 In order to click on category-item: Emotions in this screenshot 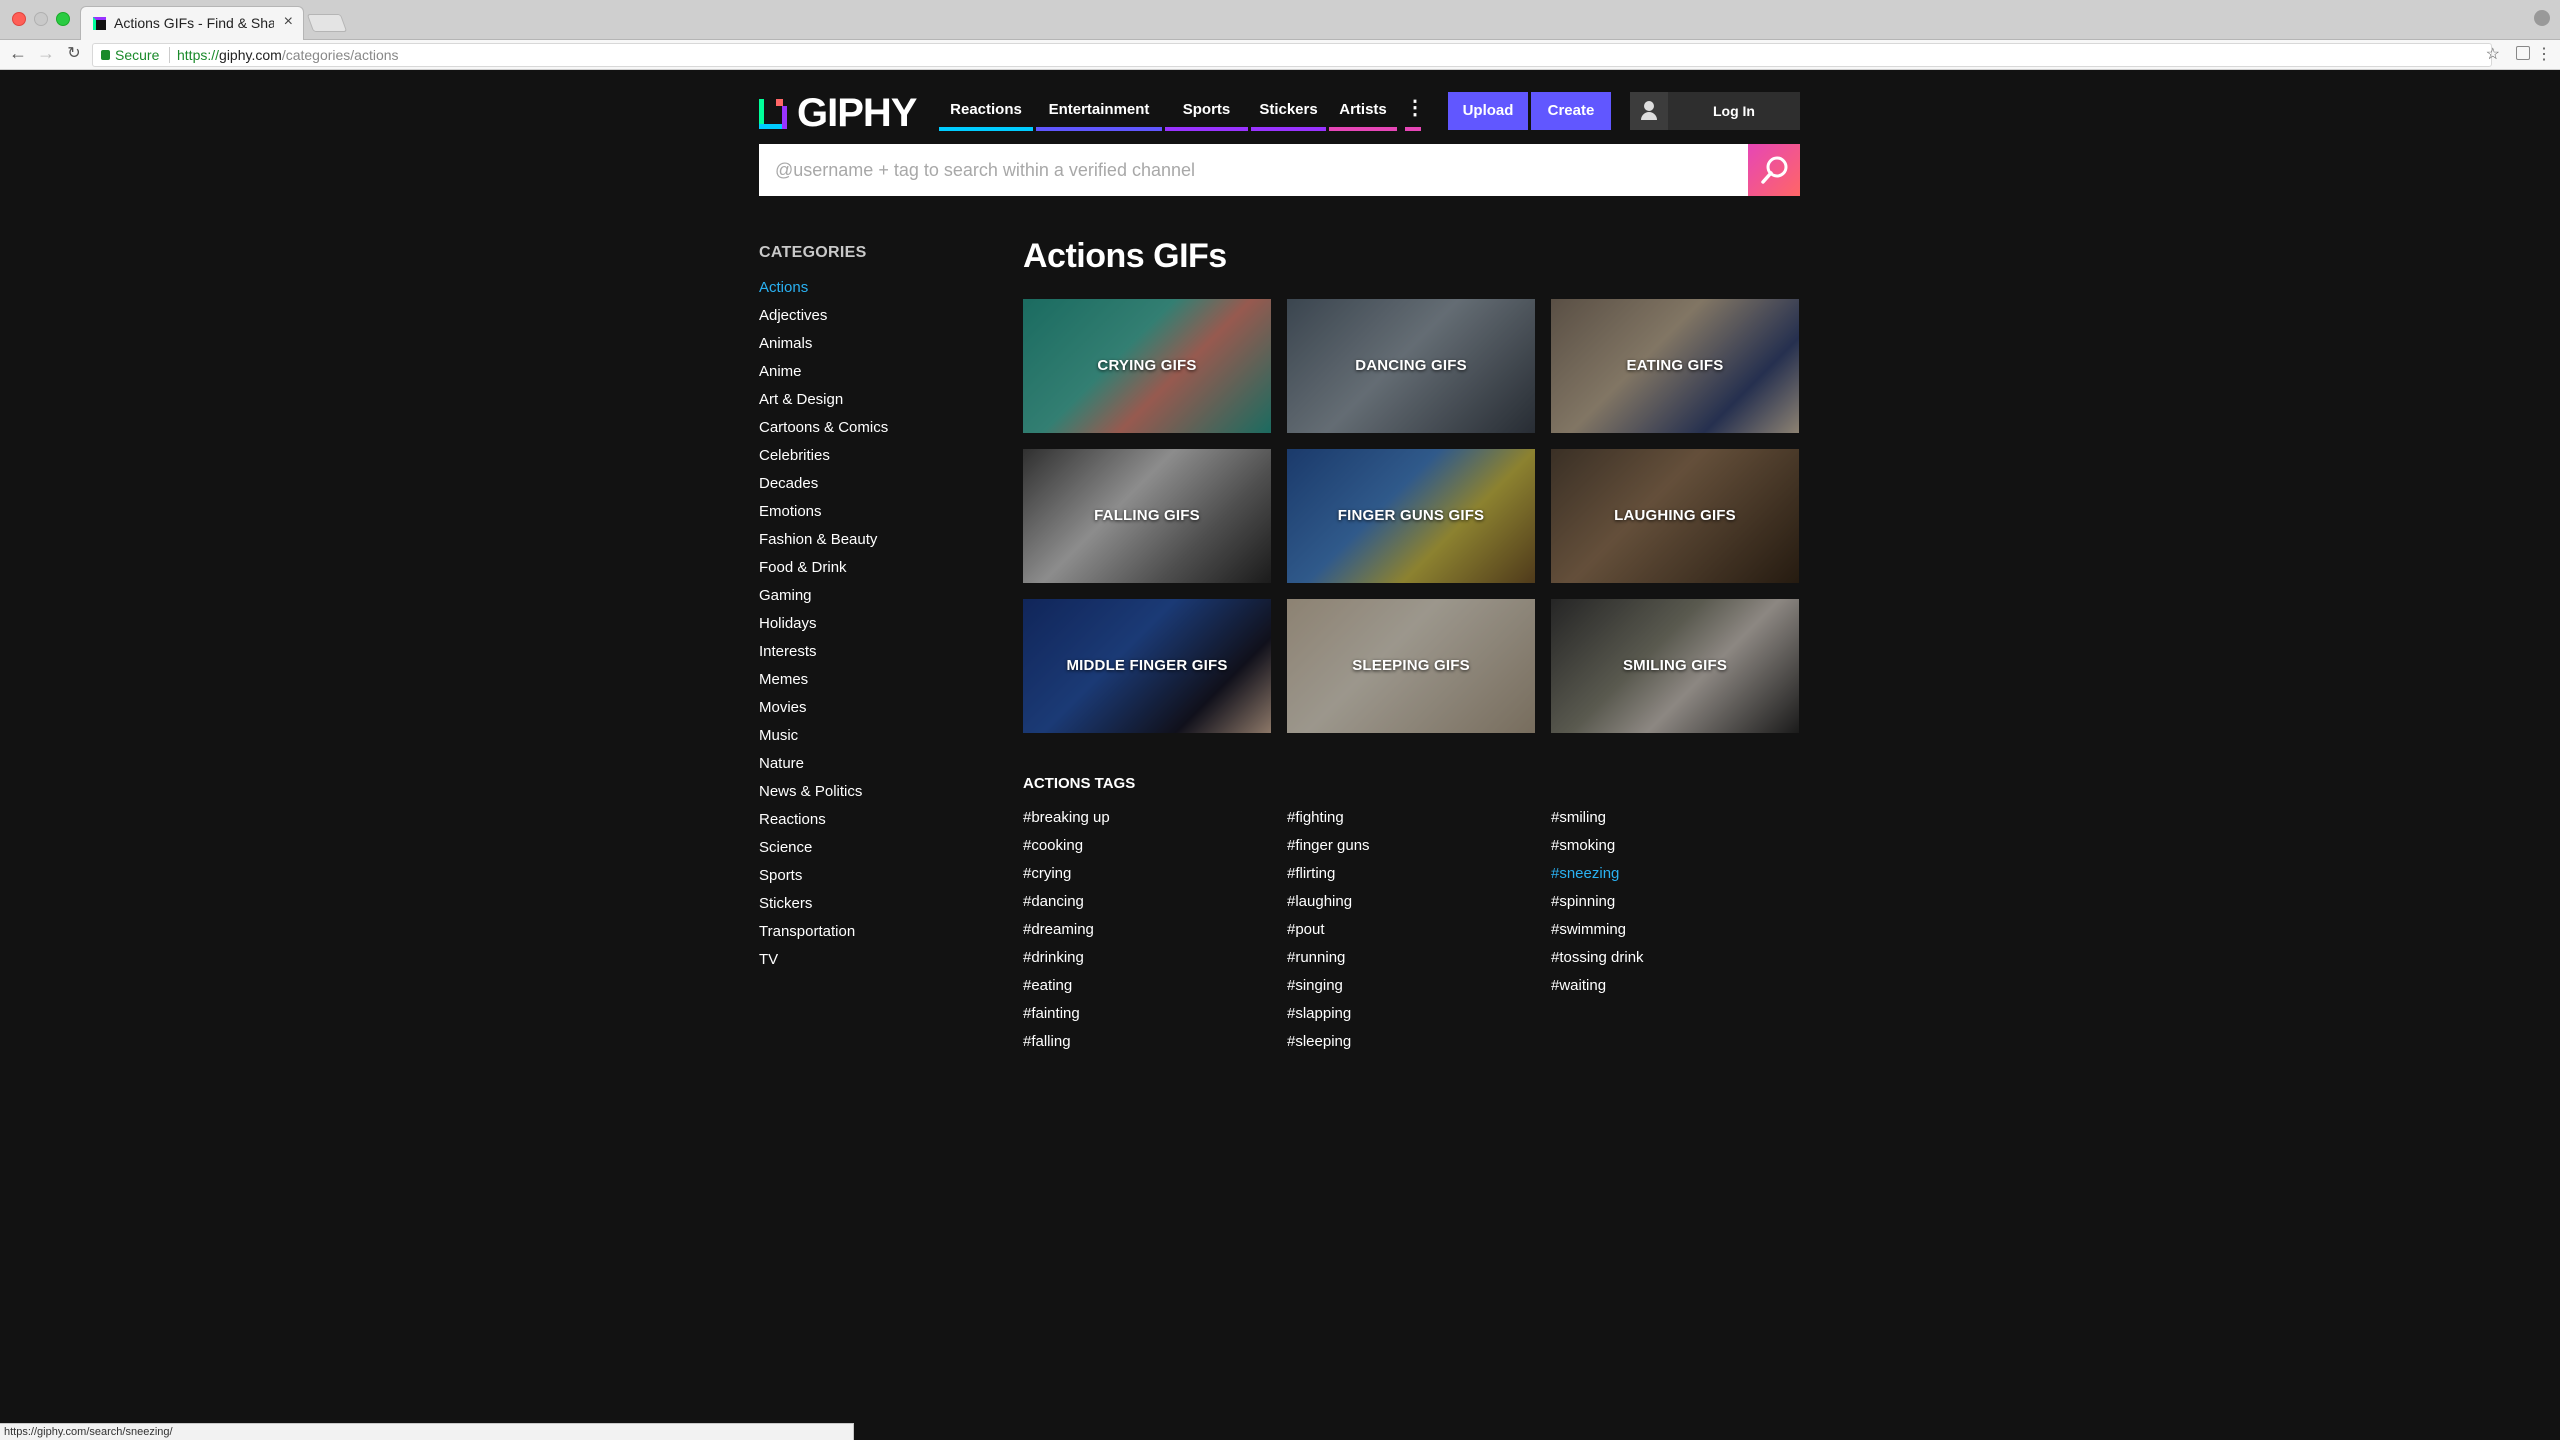, I will do `click(823, 512)`.